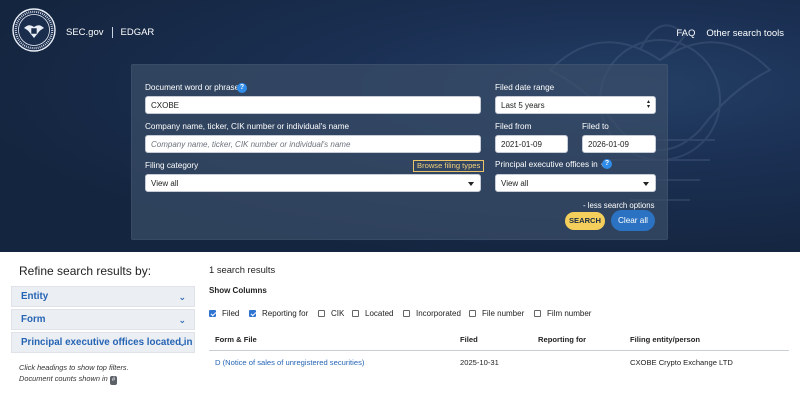 Image resolution: width=800 pixels, height=402 pixels. I want to click on column-toggle-label: CIK, so click(338, 313).